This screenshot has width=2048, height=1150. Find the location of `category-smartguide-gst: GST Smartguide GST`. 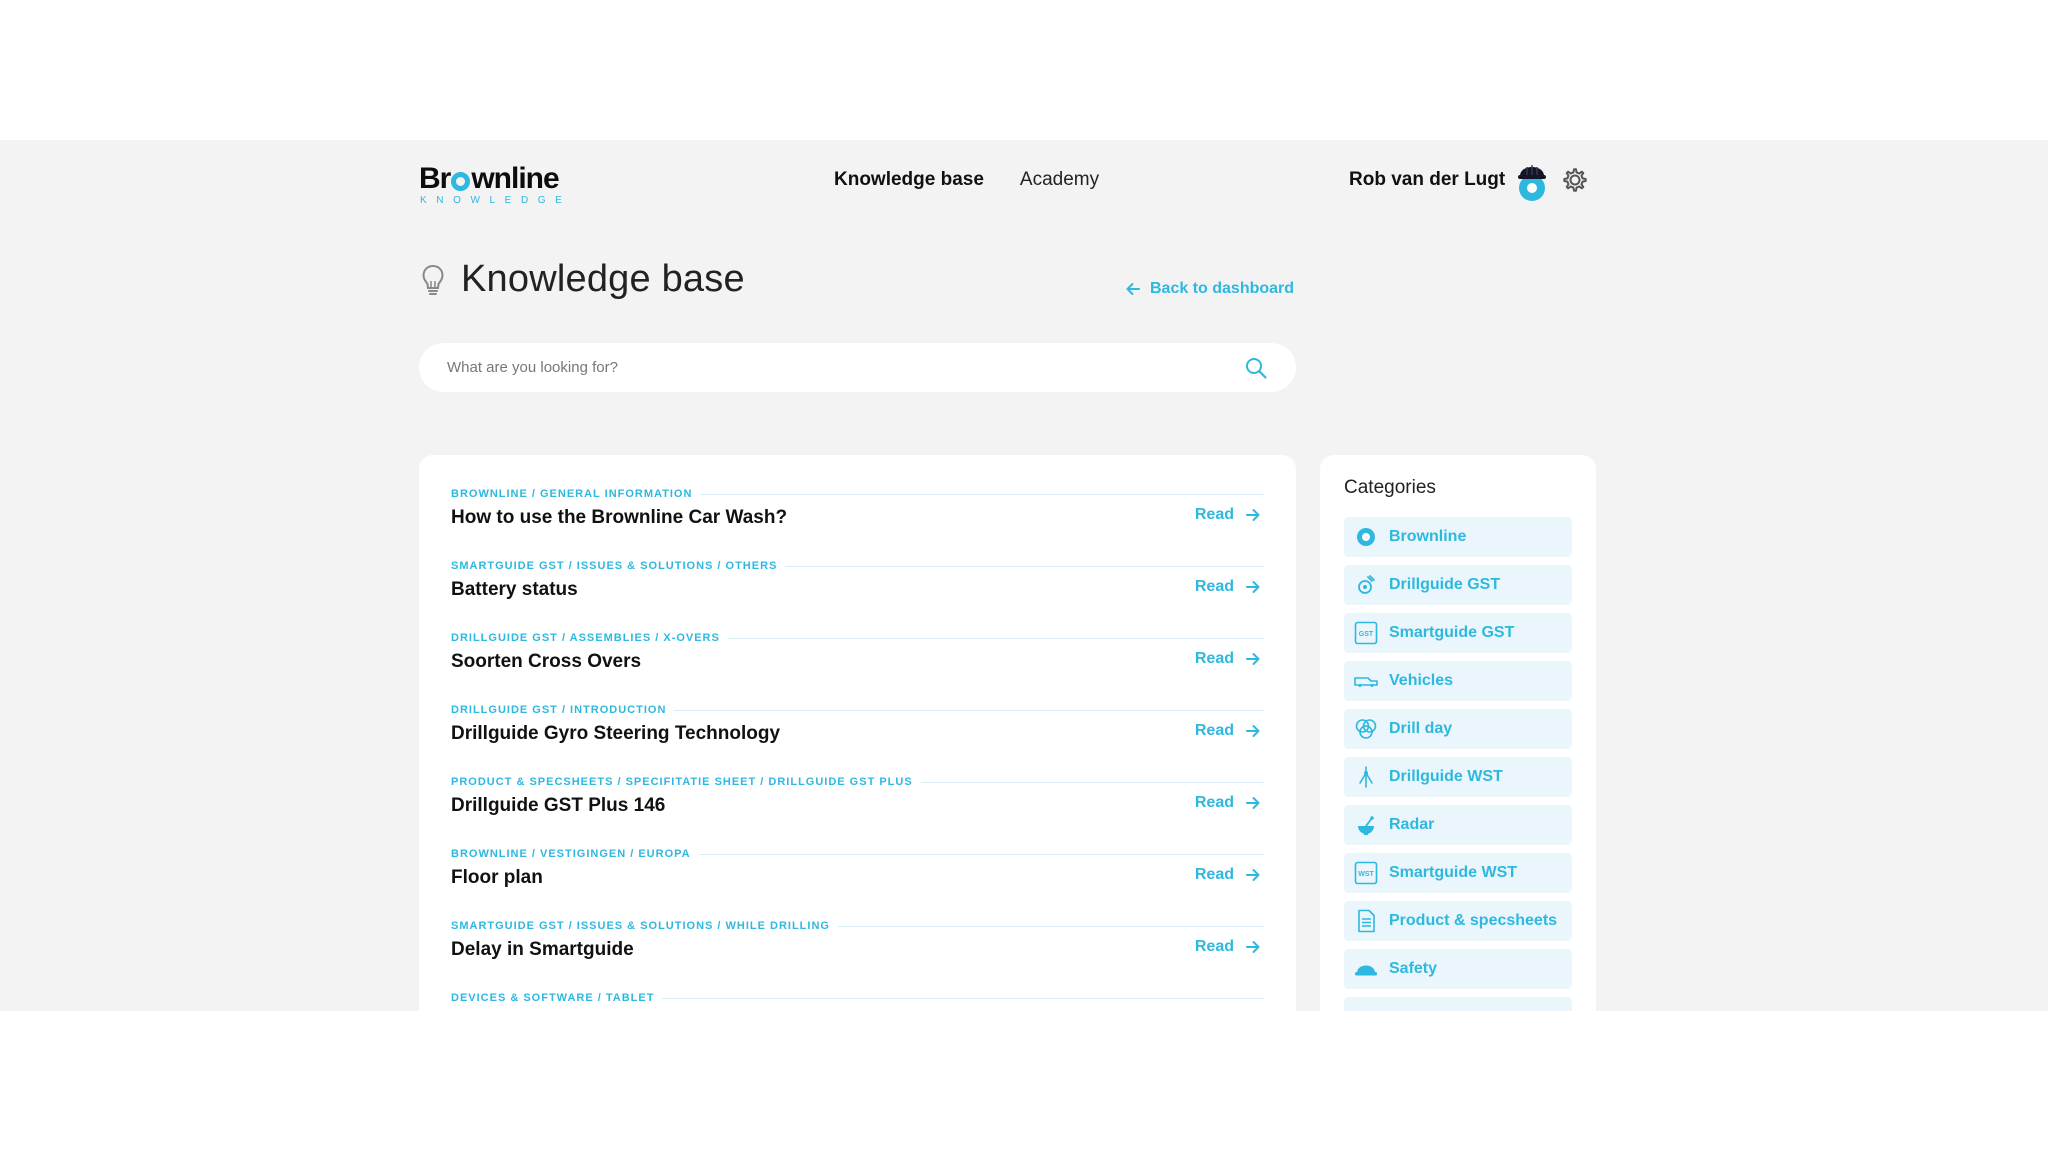

category-smartguide-gst: GST Smartguide GST is located at coordinates (1458, 633).